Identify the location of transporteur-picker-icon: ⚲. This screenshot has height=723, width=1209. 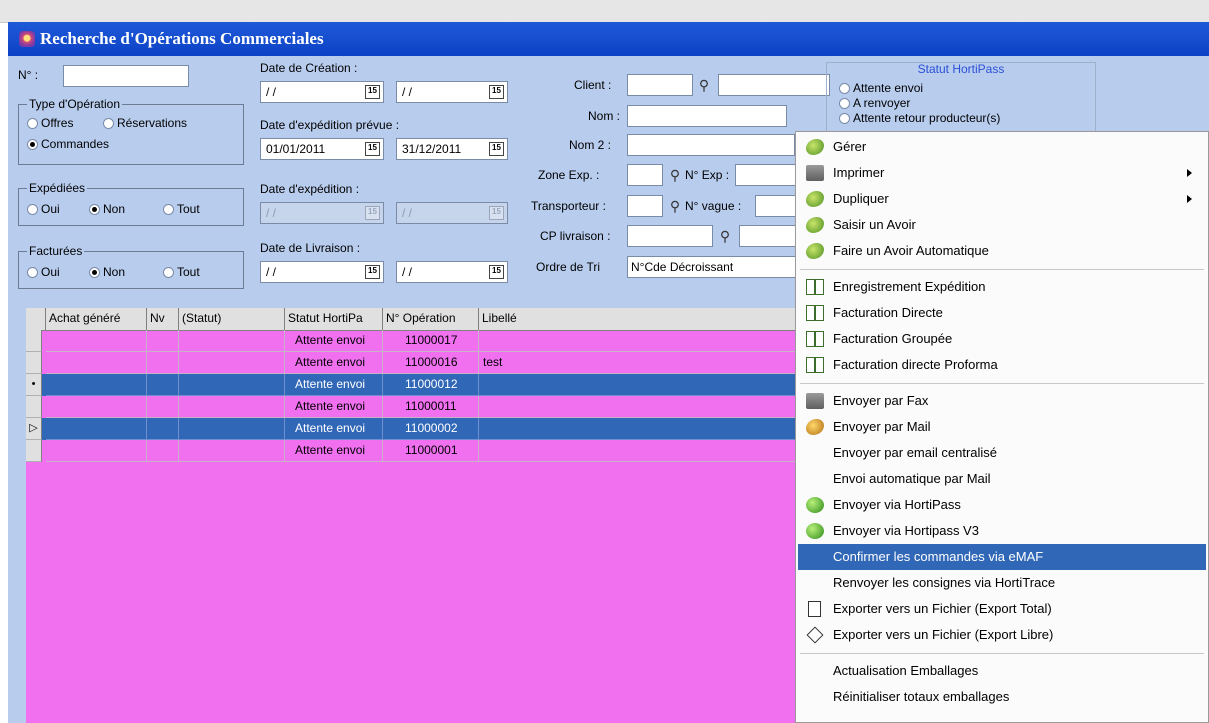
(675, 206).